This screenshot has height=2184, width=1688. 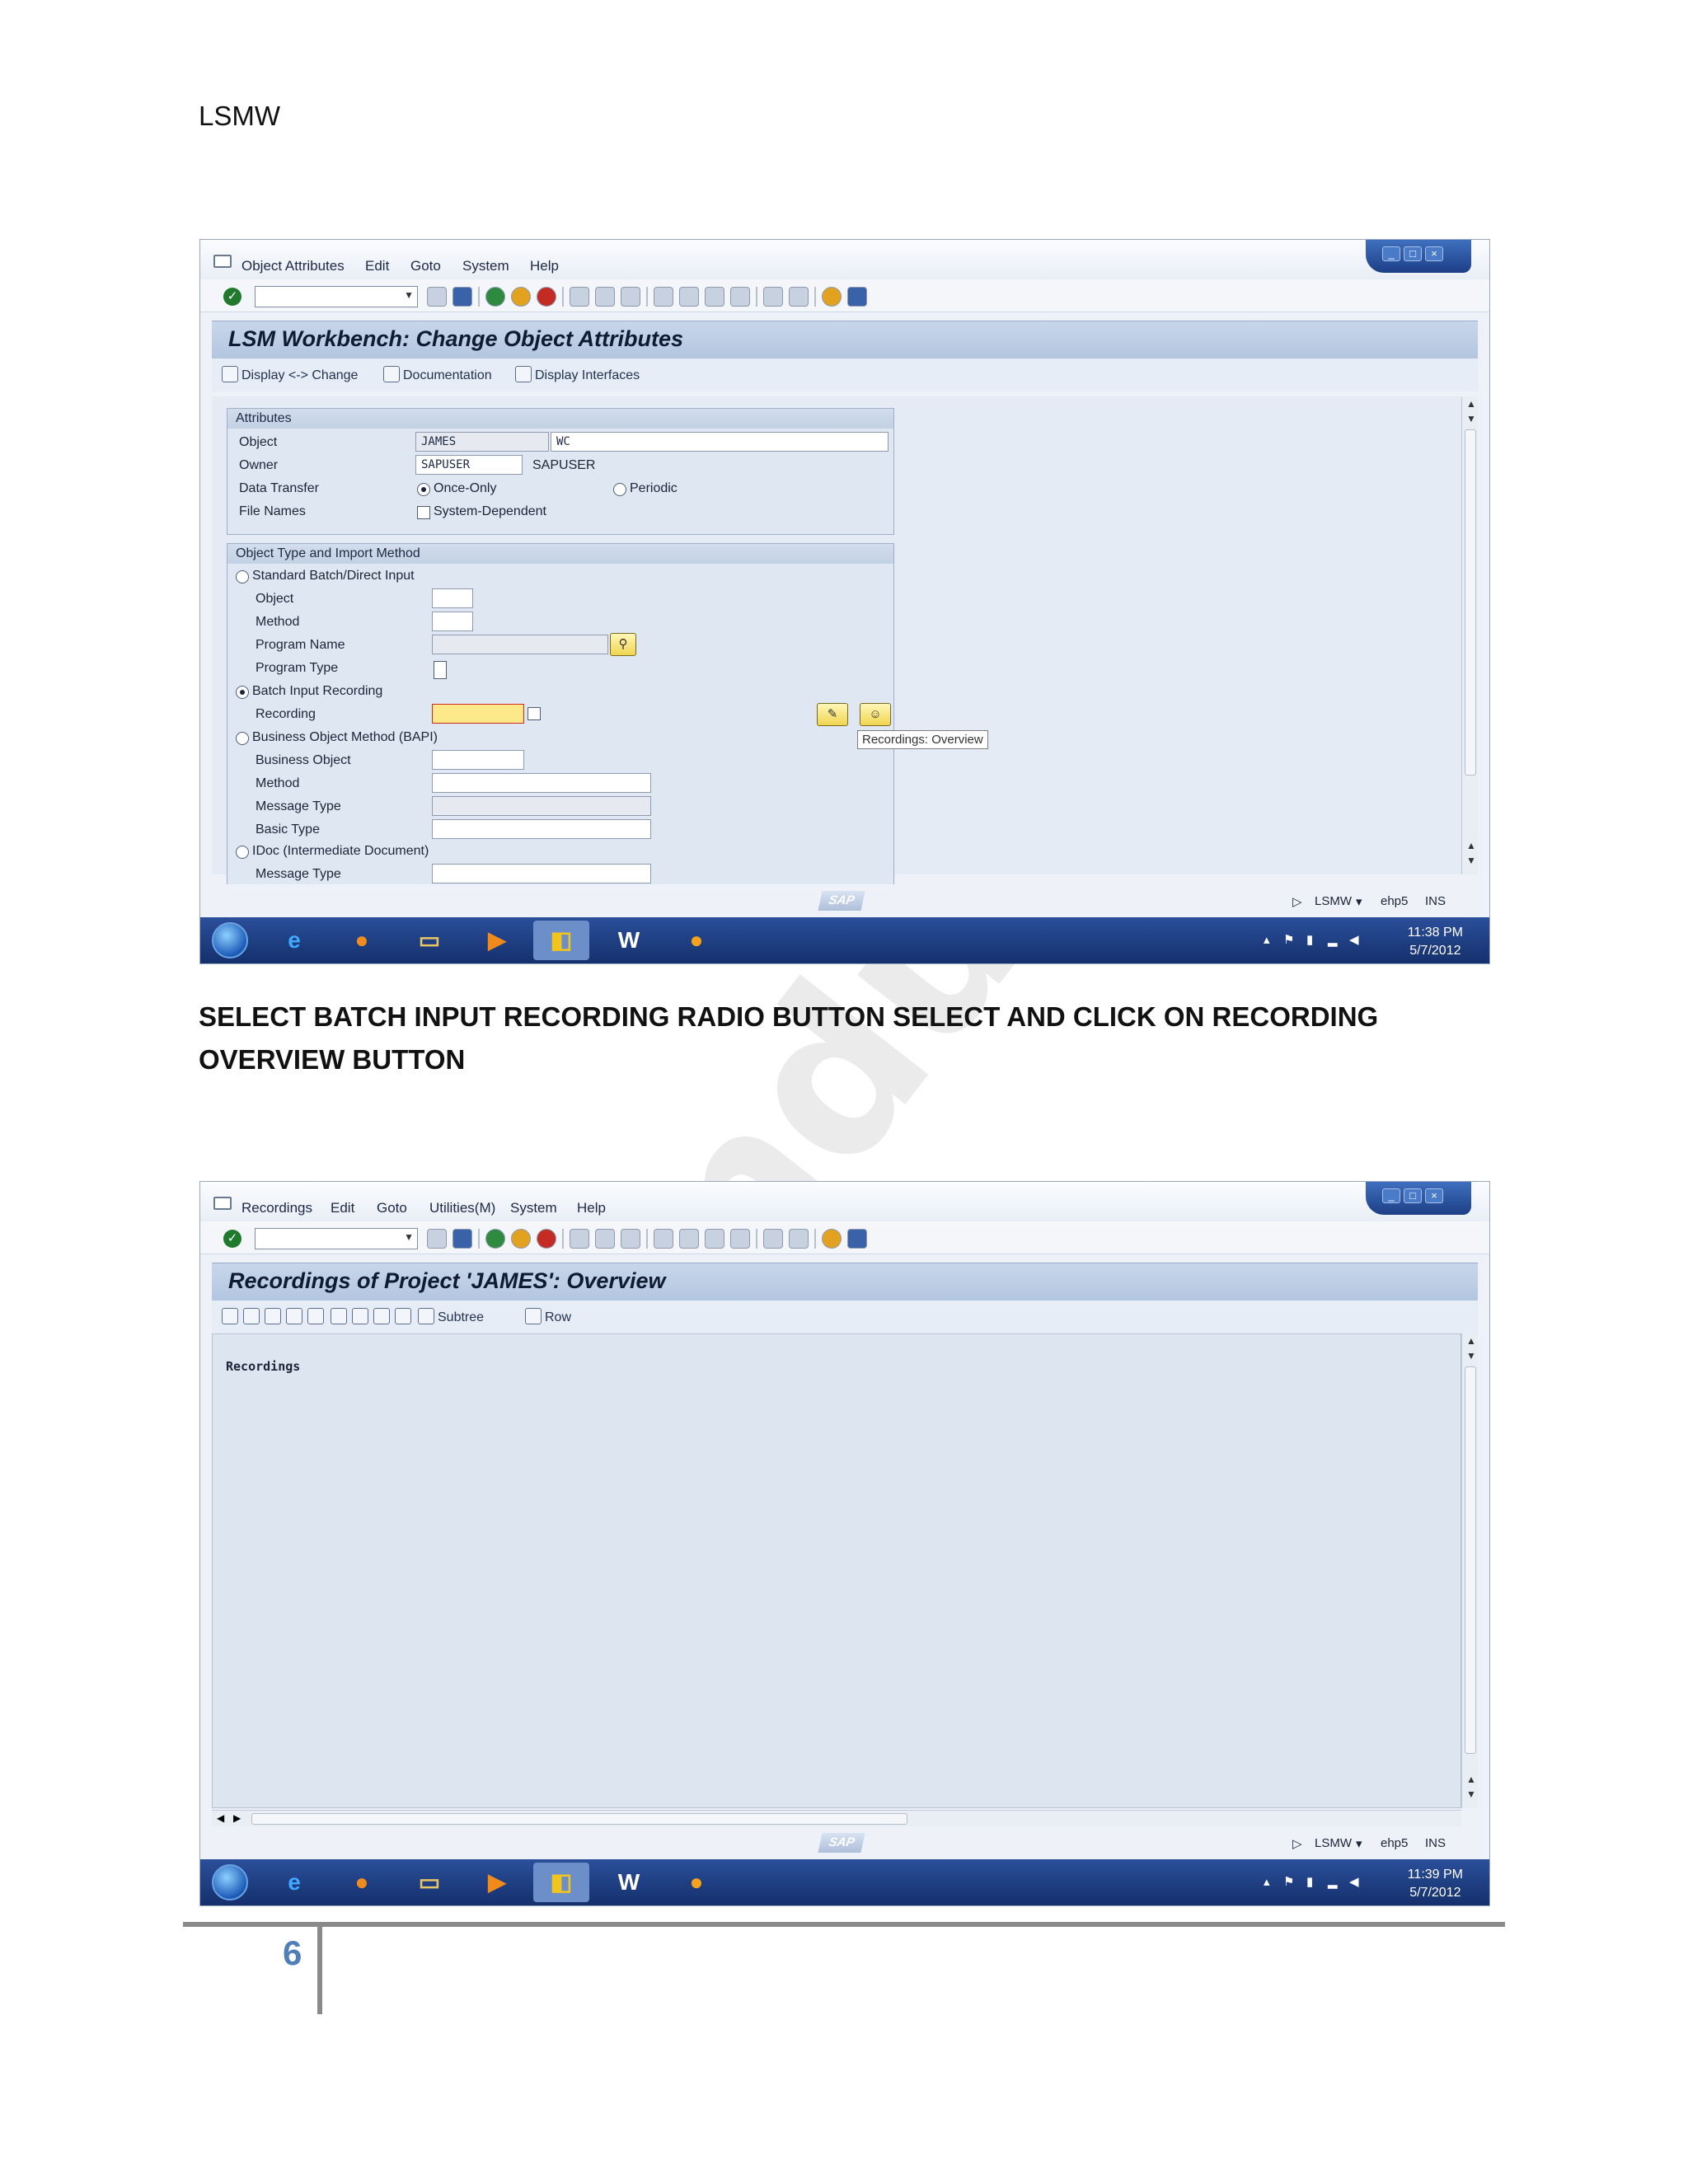 I want to click on horizontal-scrollbar: ◀ ▶, so click(x=836, y=1818).